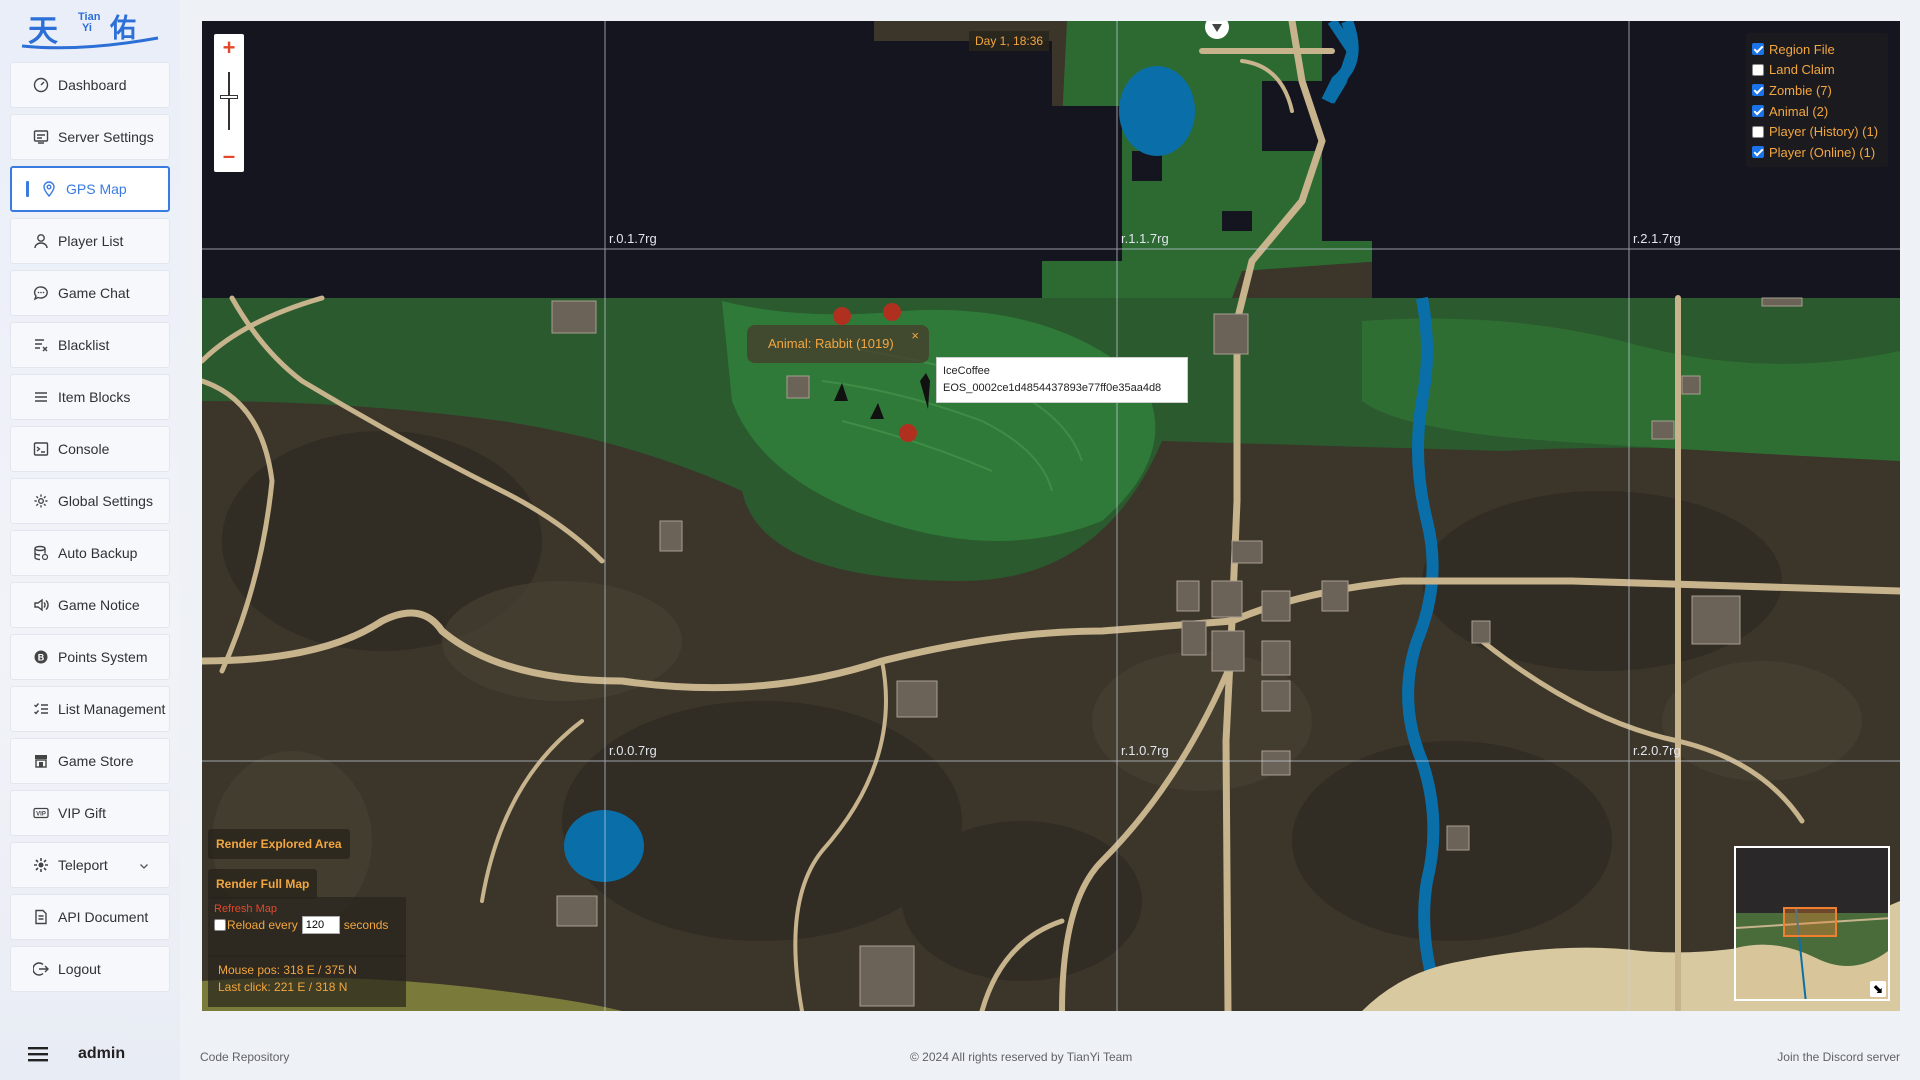 The width and height of the screenshot is (1920, 1080). Describe the element at coordinates (96, 761) in the screenshot. I see `sidebar-item-label: Game Store` at that location.